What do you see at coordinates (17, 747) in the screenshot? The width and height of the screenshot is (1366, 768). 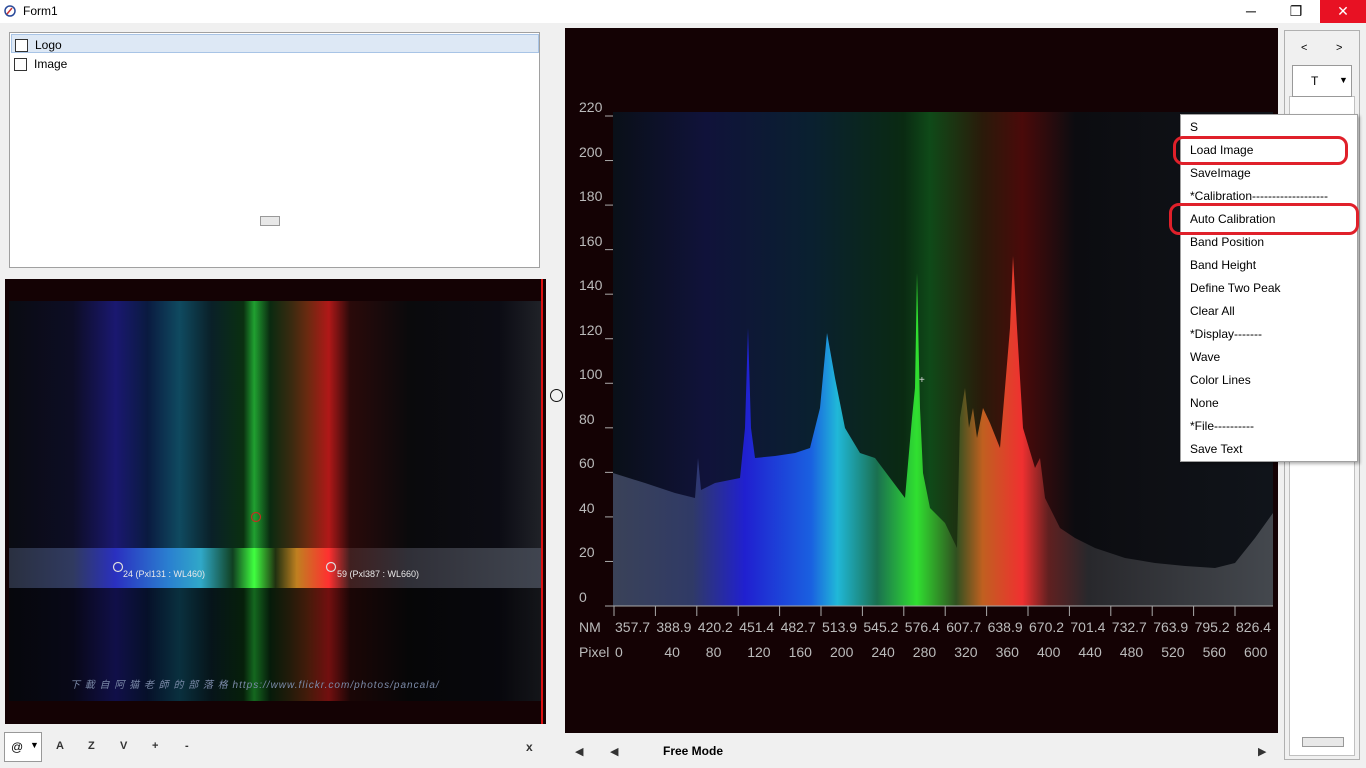 I see `combo-value: @` at bounding box center [17, 747].